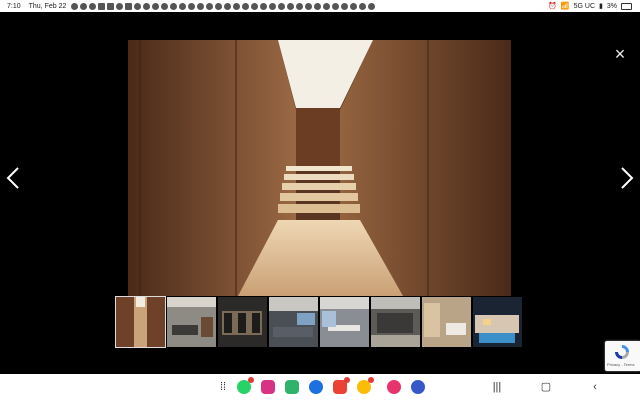 The image size is (640, 400). I want to click on status-time: 7:10, so click(14, 6).